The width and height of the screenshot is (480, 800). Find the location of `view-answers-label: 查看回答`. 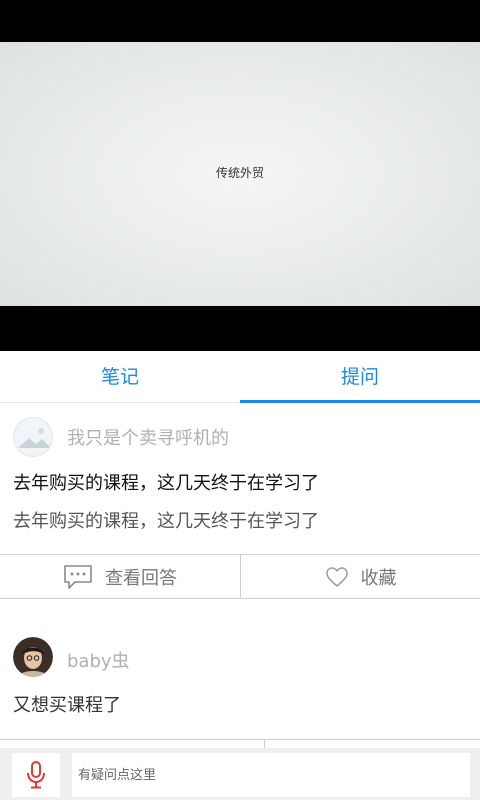

view-answers-label: 查看回答 is located at coordinates (141, 578).